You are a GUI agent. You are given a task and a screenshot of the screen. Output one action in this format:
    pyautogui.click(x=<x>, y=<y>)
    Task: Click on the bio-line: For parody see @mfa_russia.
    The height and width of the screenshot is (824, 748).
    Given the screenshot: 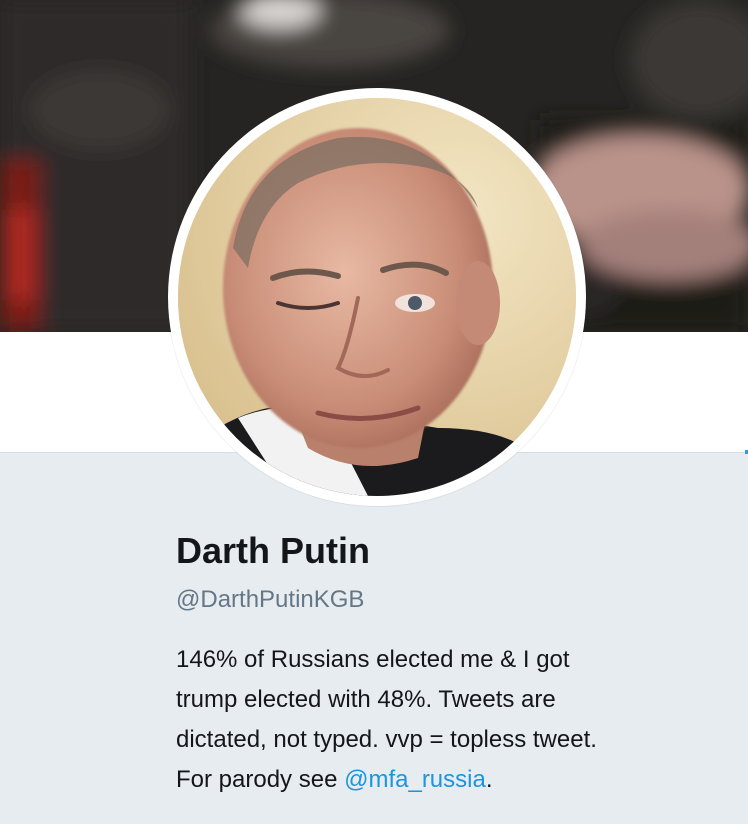 What is the action you would take?
    pyautogui.click(x=446, y=780)
    